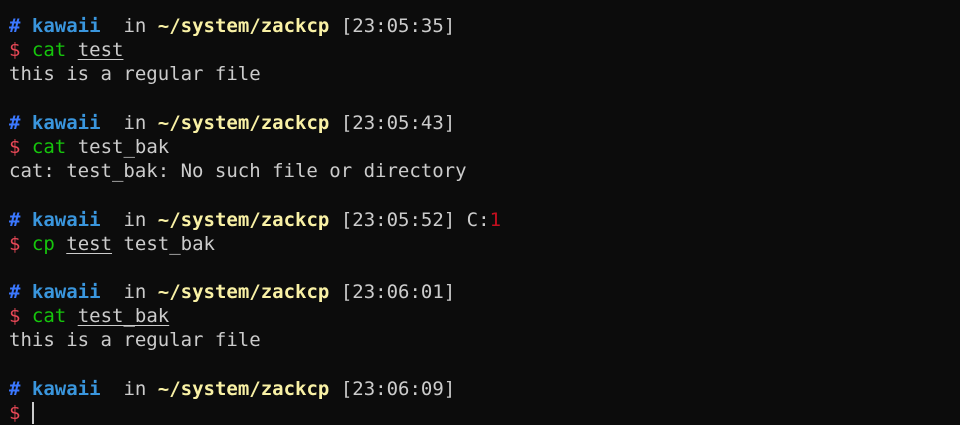 This screenshot has height=425, width=960. What do you see at coordinates (398, 26) in the screenshot?
I see `prompt-time: [23:05:35]` at bounding box center [398, 26].